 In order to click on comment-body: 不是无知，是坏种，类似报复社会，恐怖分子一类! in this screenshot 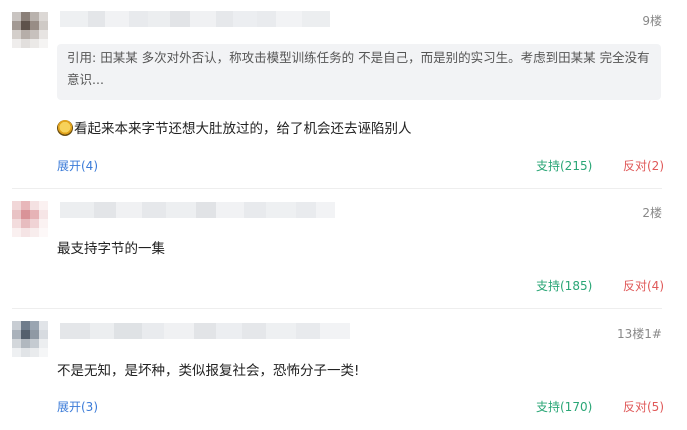, I will do `click(208, 371)`.